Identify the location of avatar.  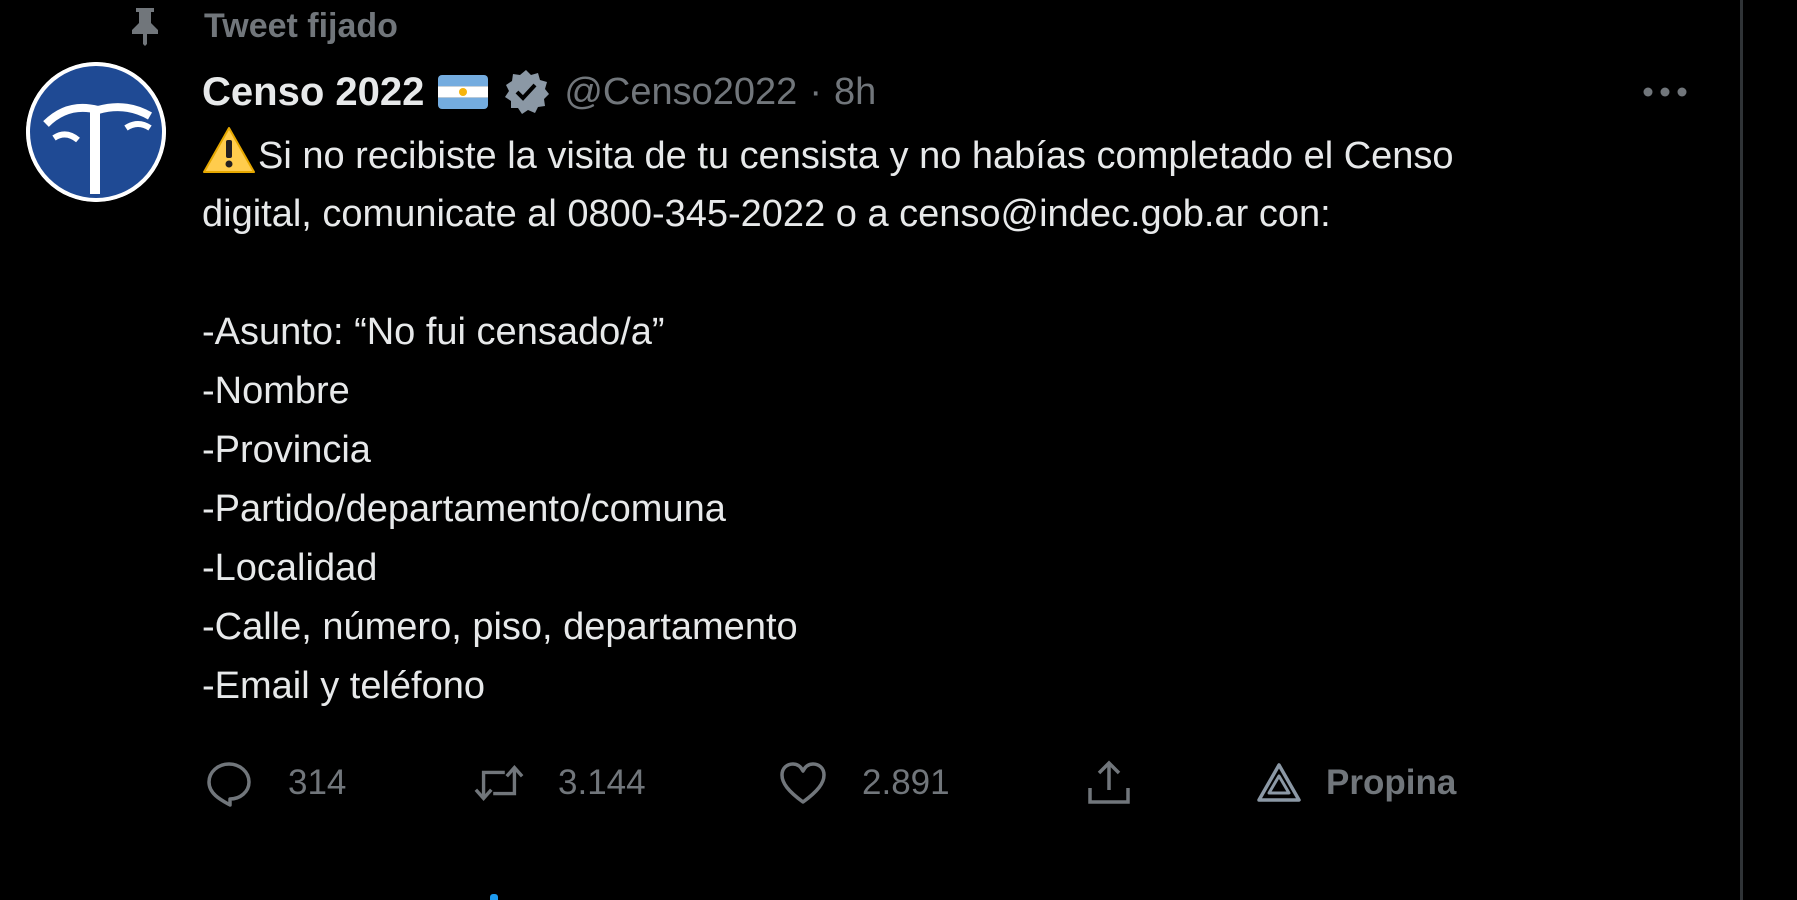
(96, 132).